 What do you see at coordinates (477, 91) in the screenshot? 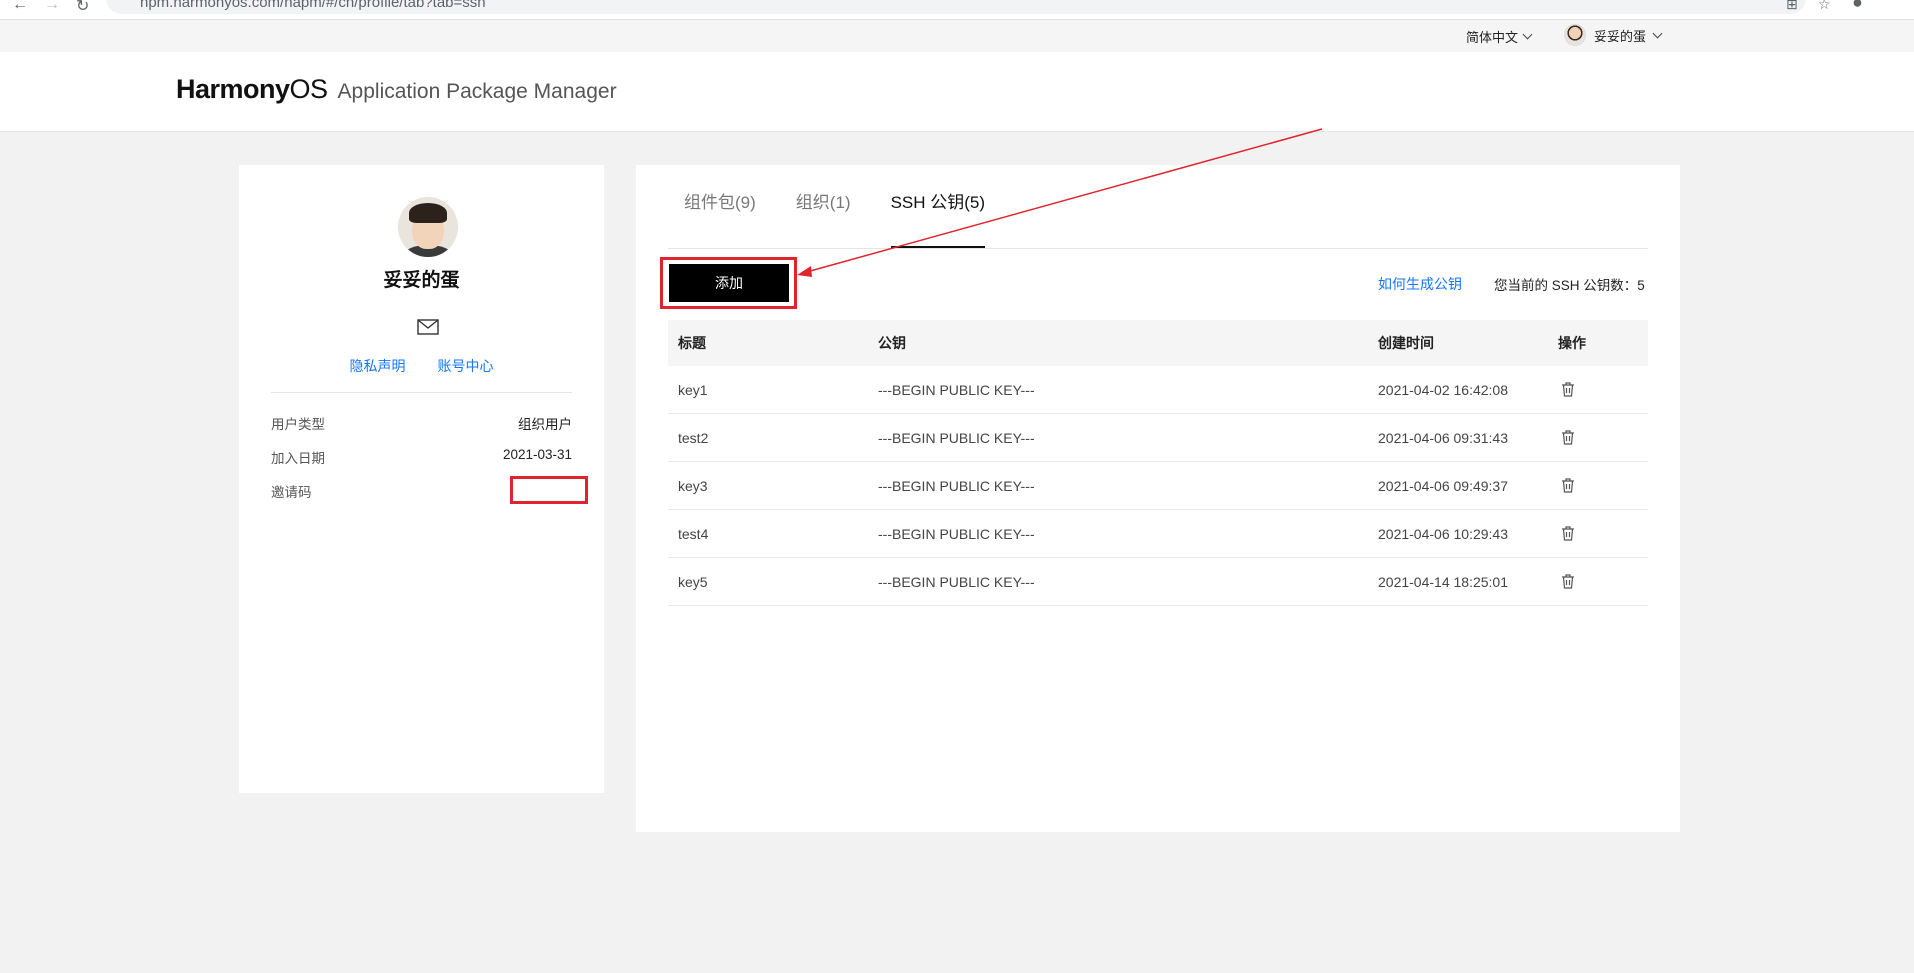
I see `product-name: Application Package Manager` at bounding box center [477, 91].